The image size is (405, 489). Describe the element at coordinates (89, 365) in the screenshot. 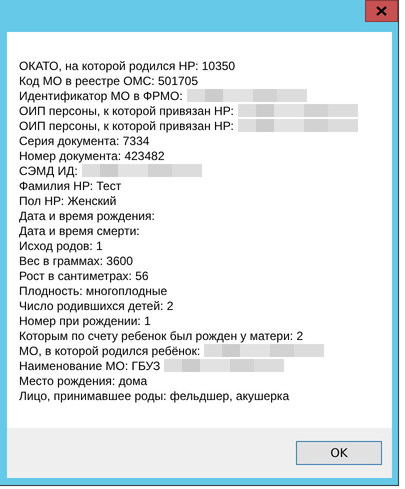

I see `info-text: Наименование МО: ГБУЗ` at that location.